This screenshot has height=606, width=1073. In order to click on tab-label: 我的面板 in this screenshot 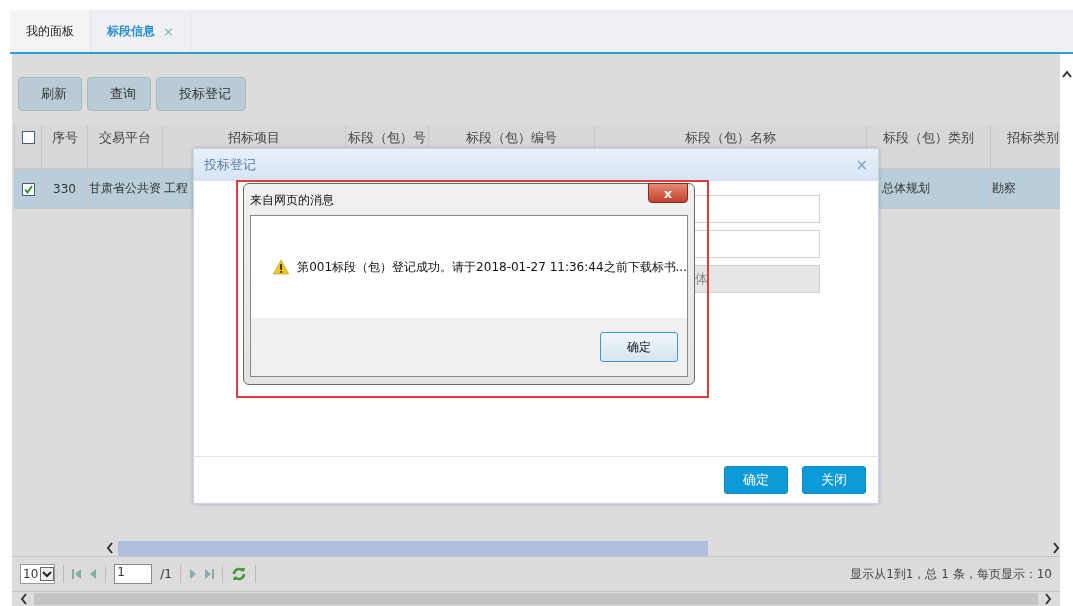, I will do `click(50, 31)`.